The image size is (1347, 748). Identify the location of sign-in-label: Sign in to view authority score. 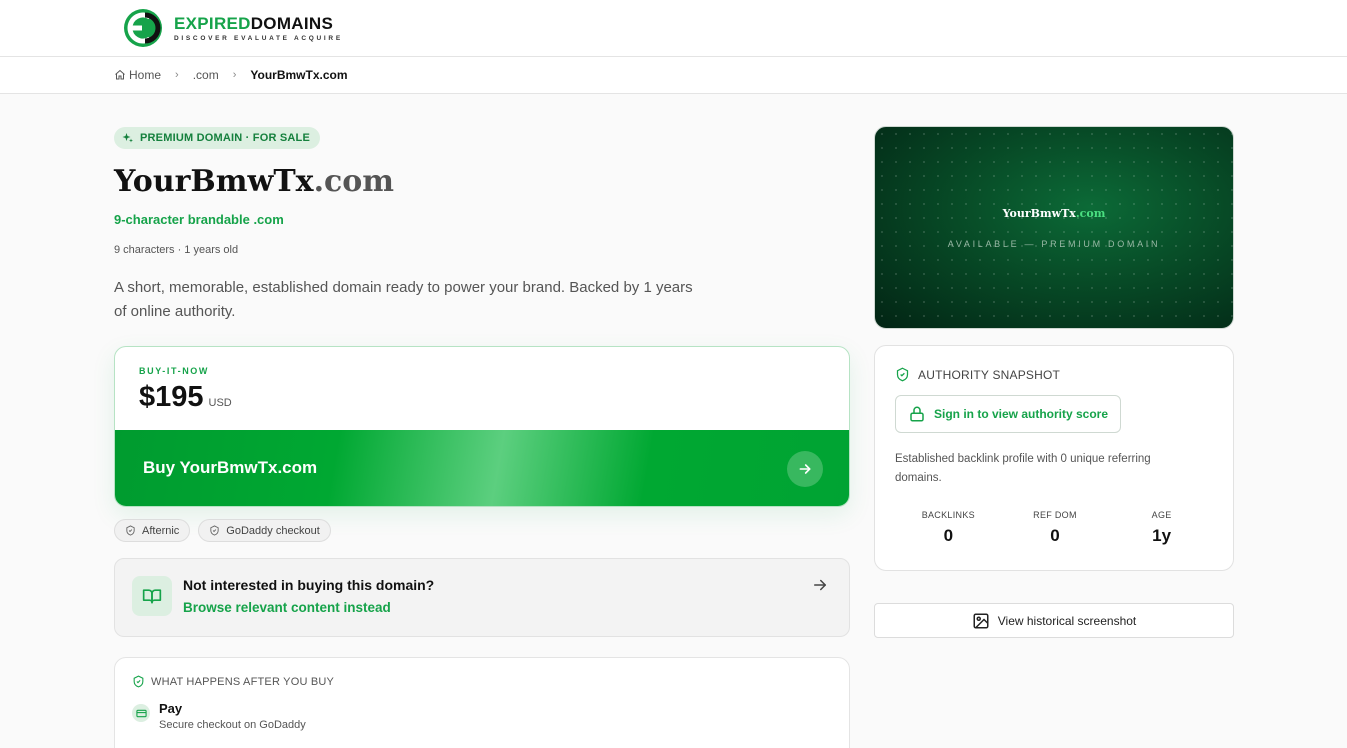
(1021, 414).